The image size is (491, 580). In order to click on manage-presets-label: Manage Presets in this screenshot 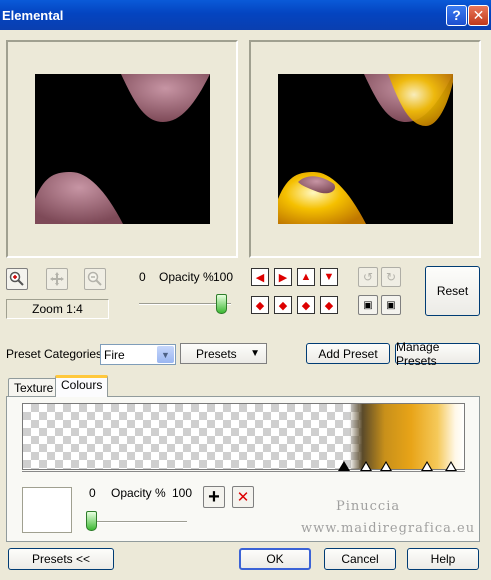, I will do `click(418, 353)`.